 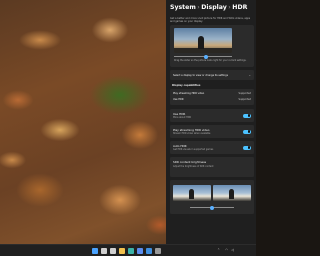 What do you see at coordinates (182, 117) in the screenshot?
I see `use-hdr-sub: More about HDR` at bounding box center [182, 117].